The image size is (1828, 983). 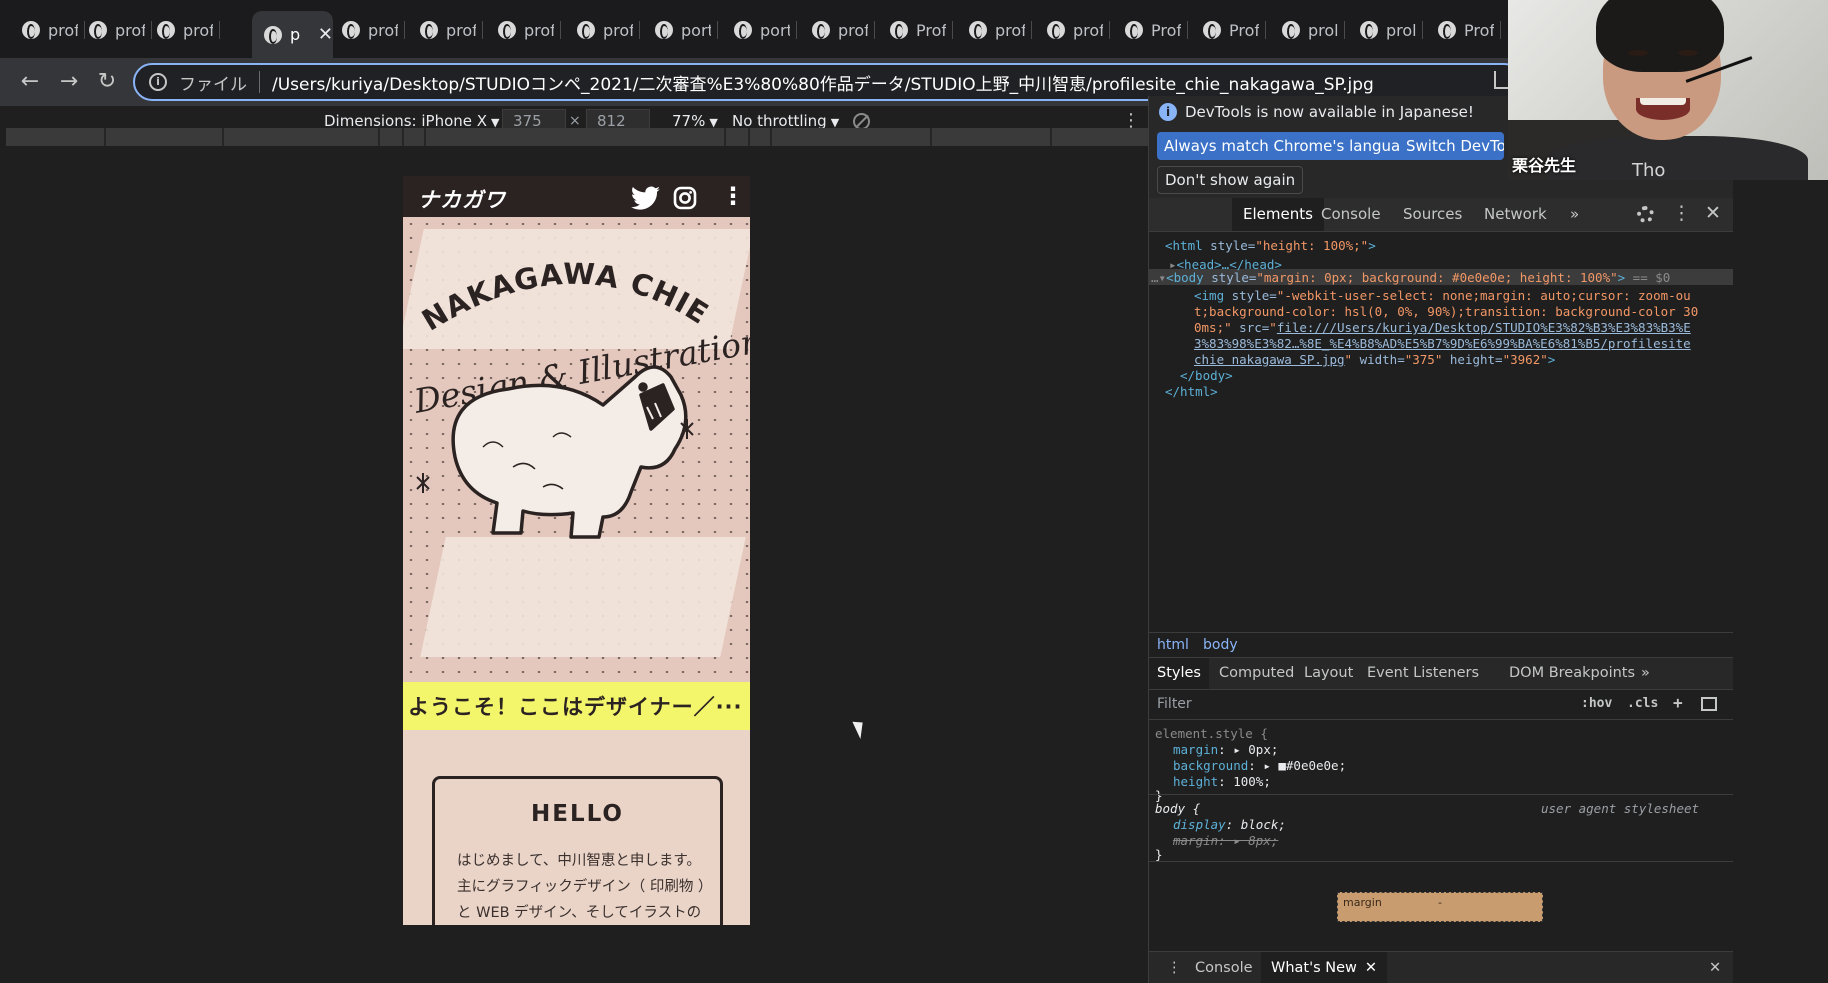 I want to click on site-header: ナカガワ ⋮, so click(x=576, y=196).